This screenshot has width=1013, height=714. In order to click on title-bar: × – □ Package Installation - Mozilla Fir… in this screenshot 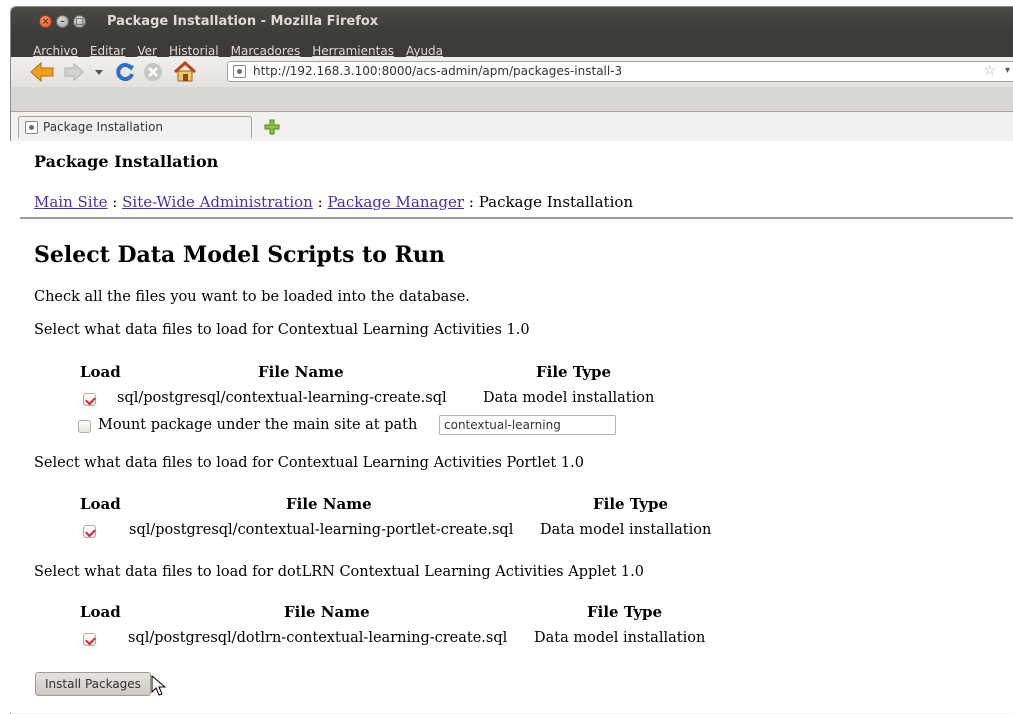, I will do `click(512, 22)`.